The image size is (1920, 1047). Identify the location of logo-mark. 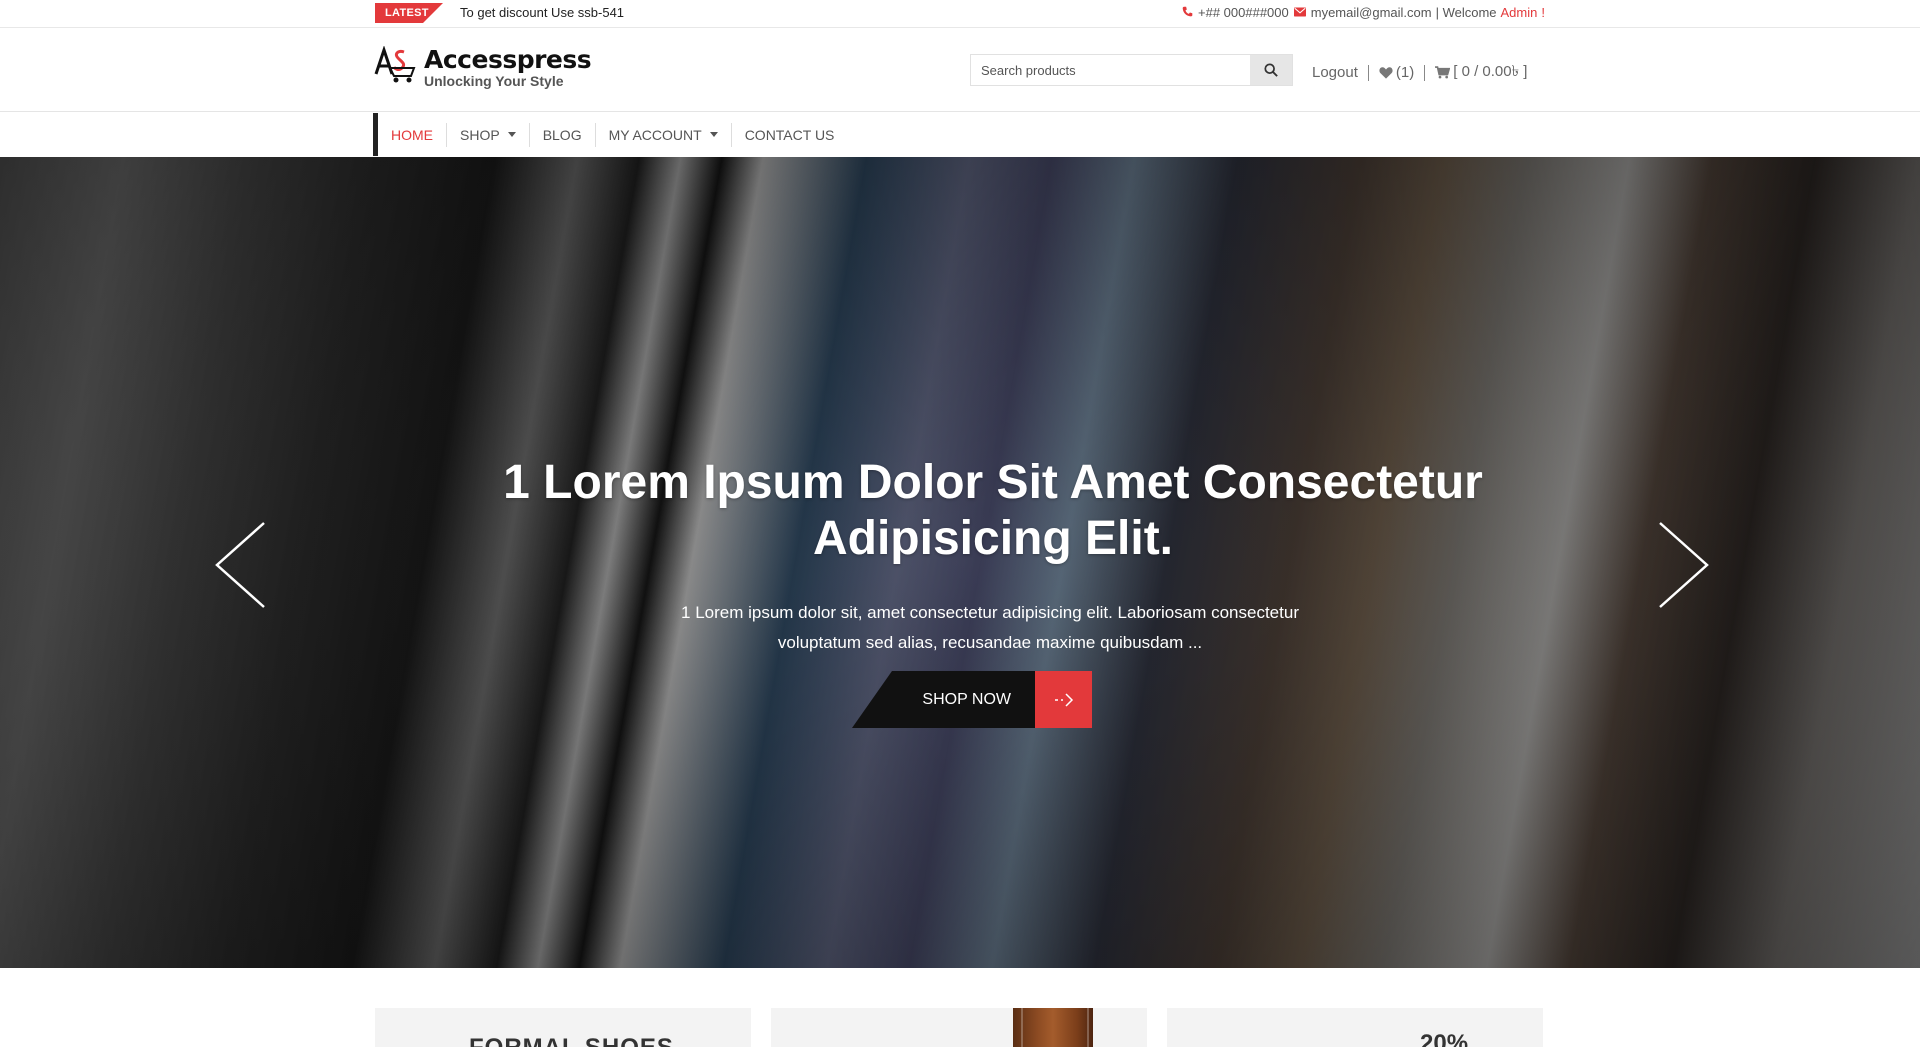
(396, 64).